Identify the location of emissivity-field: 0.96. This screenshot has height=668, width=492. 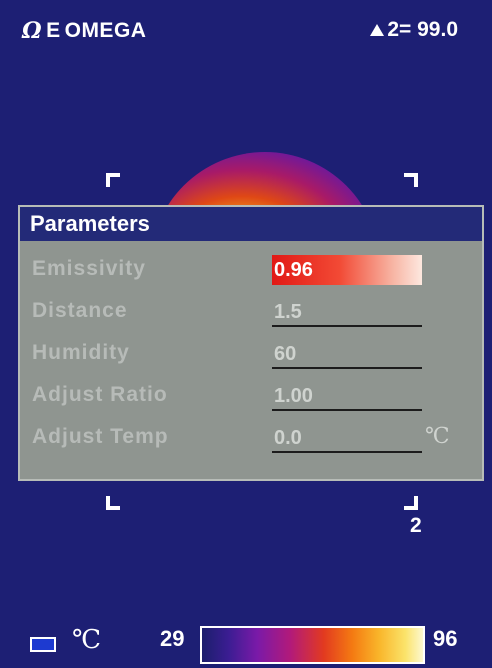
(347, 270).